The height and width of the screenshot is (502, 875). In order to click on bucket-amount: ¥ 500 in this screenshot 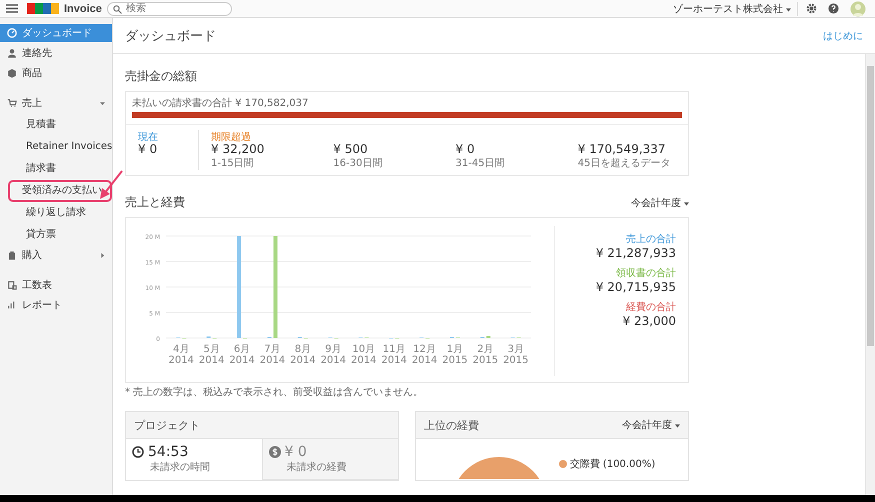, I will do `click(351, 149)`.